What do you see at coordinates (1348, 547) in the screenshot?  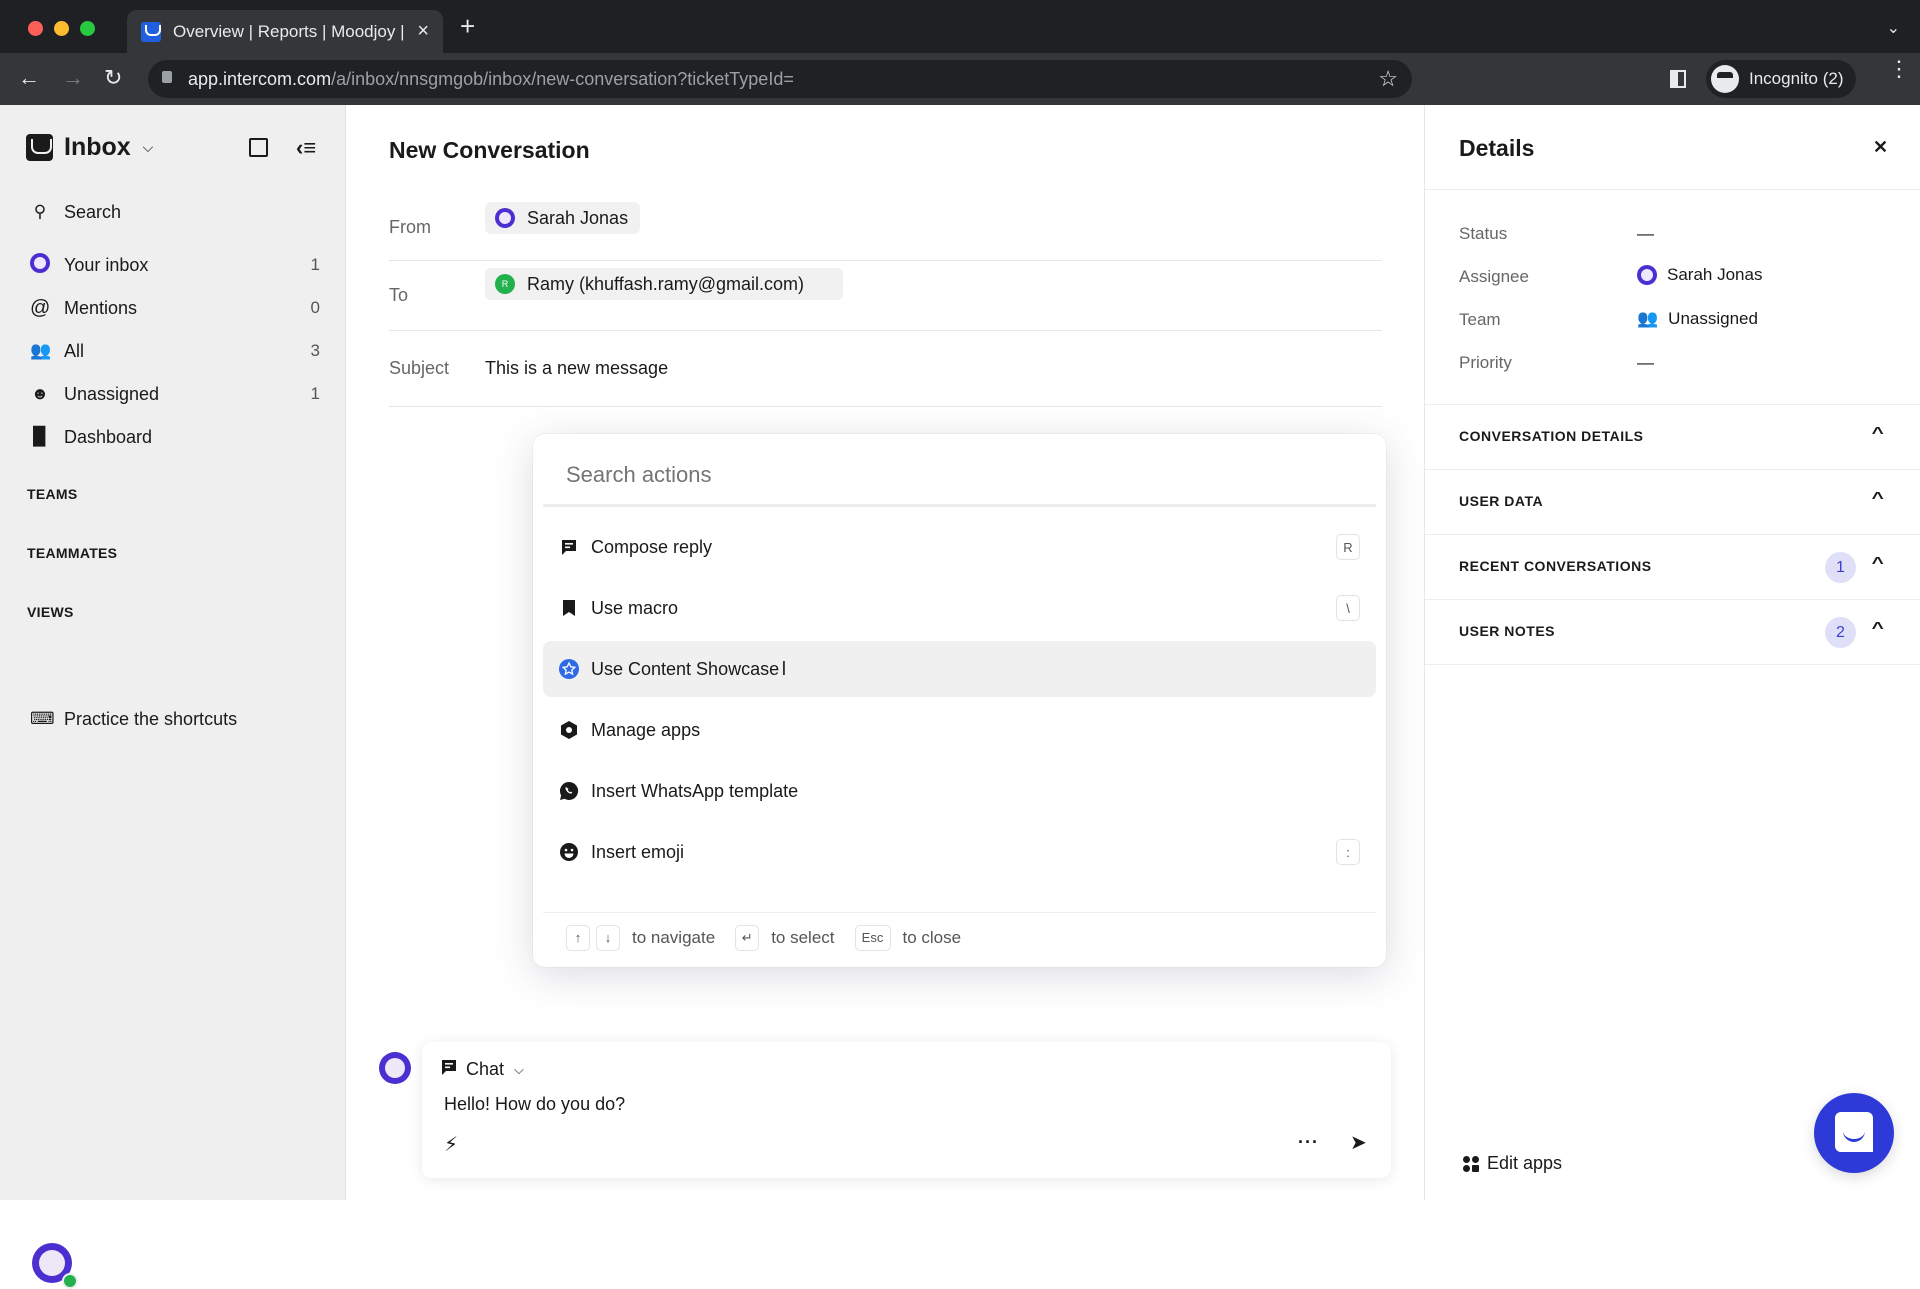 I see `shortcut-key: R` at bounding box center [1348, 547].